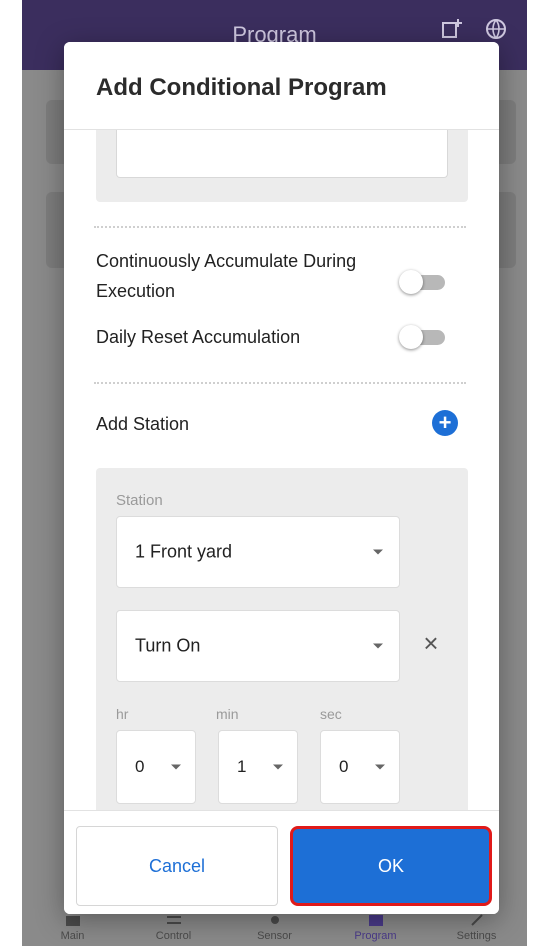 The width and height of the screenshot is (546, 946). What do you see at coordinates (198, 337) in the screenshot?
I see `daily-reset-label: Daily Reset Accumulation` at bounding box center [198, 337].